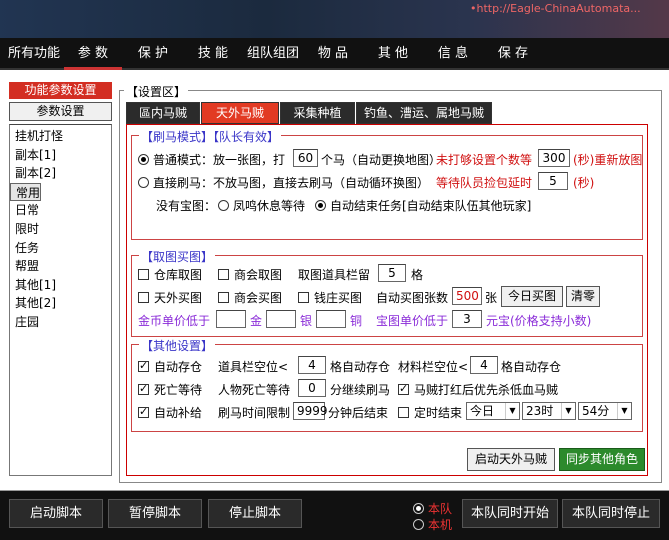 This screenshot has width=669, height=540. What do you see at coordinates (330, 297) in the screenshot?
I see `money-buy-checkbox: 钱庄买图` at bounding box center [330, 297].